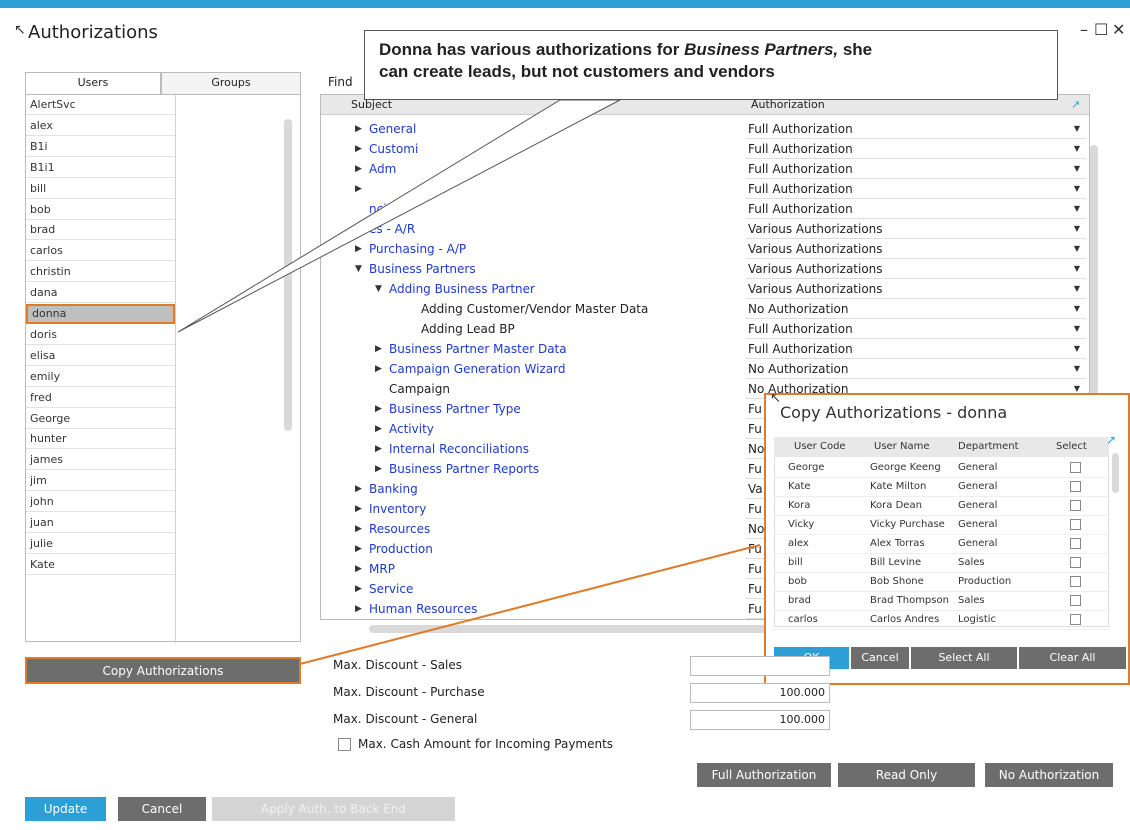 The height and width of the screenshot is (830, 1130). What do you see at coordinates (906, 775) in the screenshot?
I see `read-only-button: Read Only` at bounding box center [906, 775].